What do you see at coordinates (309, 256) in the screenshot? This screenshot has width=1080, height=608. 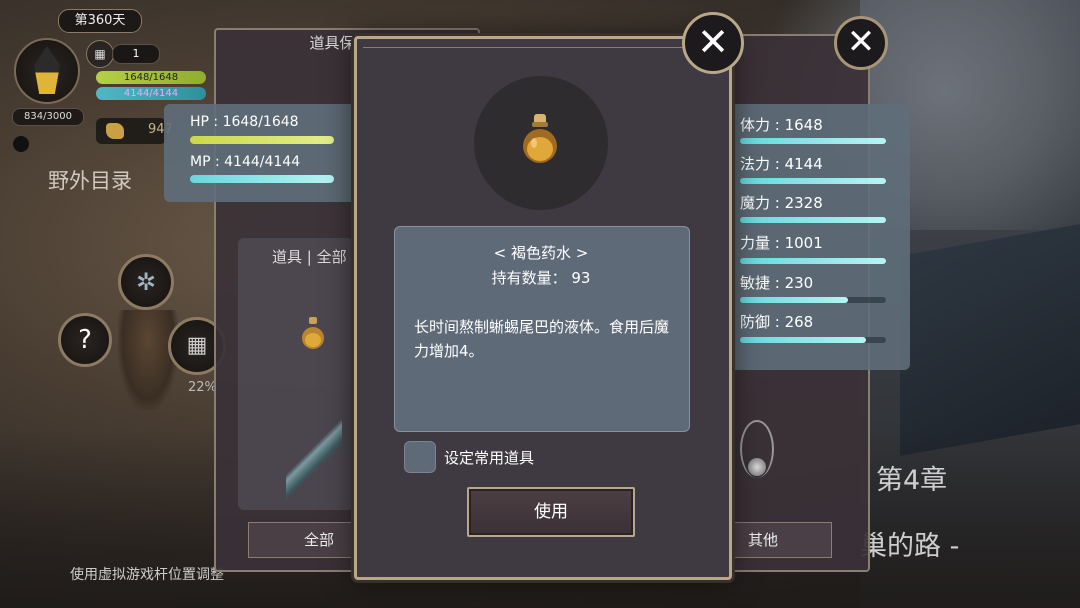 I see `items-filter-label: 道具 | 全部` at bounding box center [309, 256].